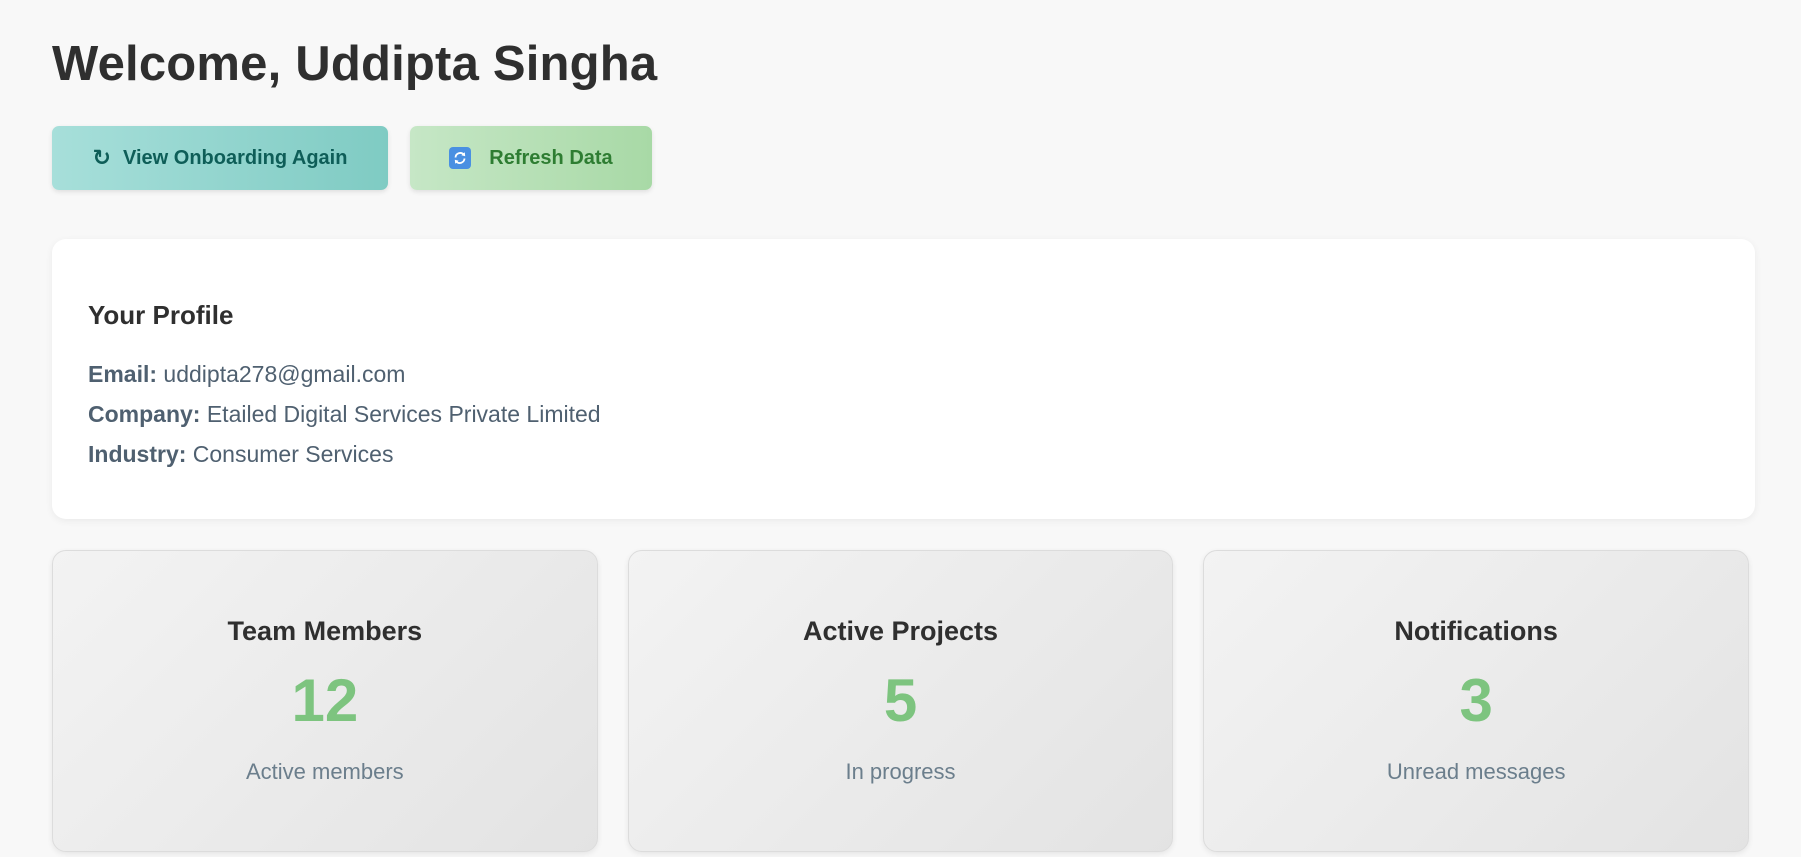 The image size is (1801, 857). Describe the element at coordinates (137, 453) in the screenshot. I see `industry-label: Industry:` at that location.